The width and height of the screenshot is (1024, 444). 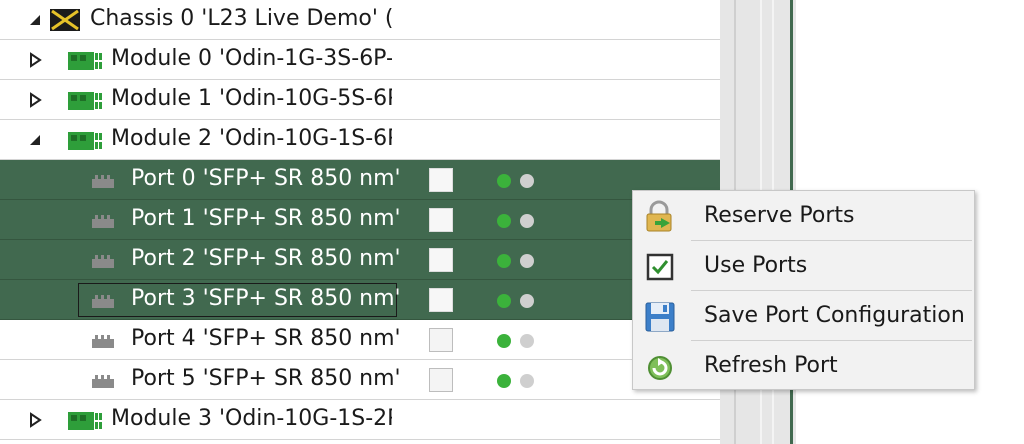 I want to click on lock-icon, so click(x=659, y=216).